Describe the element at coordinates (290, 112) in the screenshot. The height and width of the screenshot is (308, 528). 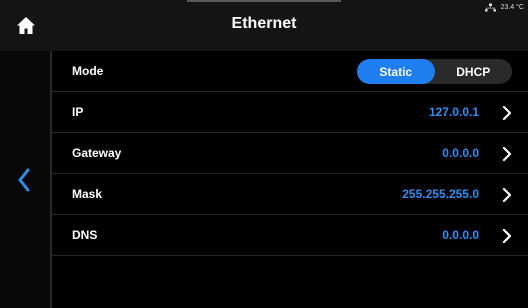
I see `ip-row: IP 127.0.0.1` at that location.